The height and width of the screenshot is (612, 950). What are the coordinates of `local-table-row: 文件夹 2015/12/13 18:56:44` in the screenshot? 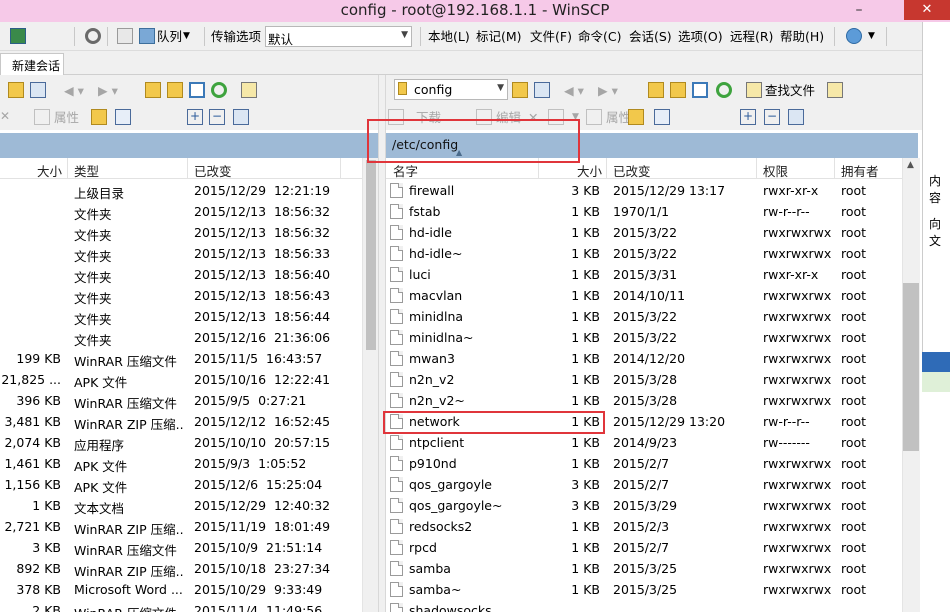 It's located at (181, 316).